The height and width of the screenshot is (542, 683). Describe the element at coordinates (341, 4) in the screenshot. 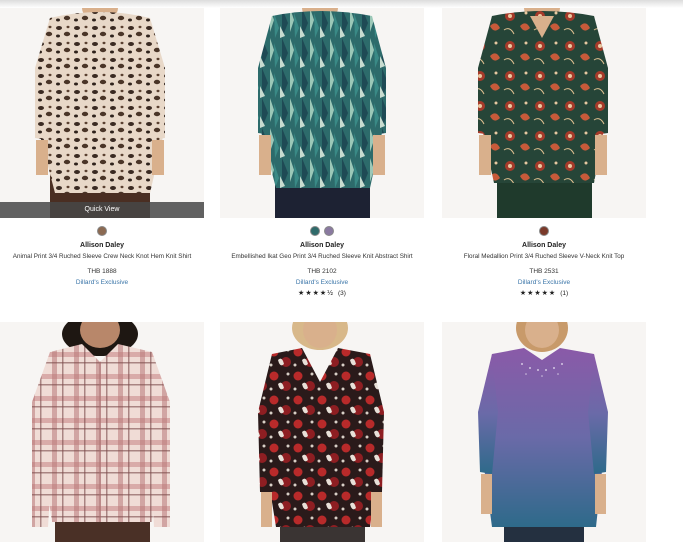

I see `top-shadow-bar` at that location.